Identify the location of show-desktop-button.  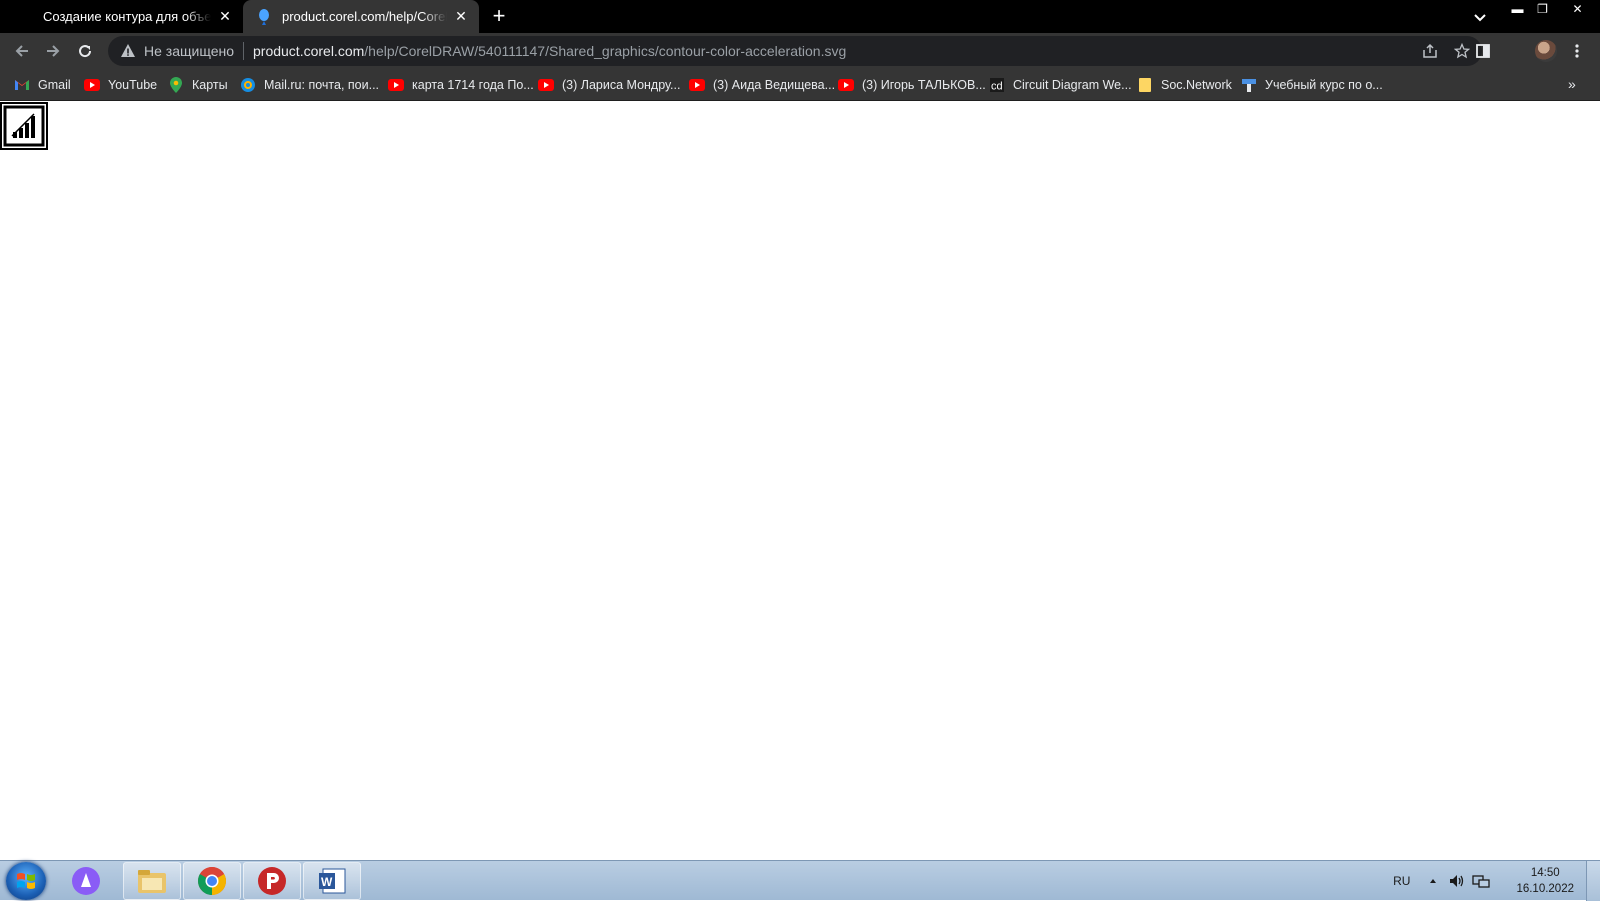
(1593, 881).